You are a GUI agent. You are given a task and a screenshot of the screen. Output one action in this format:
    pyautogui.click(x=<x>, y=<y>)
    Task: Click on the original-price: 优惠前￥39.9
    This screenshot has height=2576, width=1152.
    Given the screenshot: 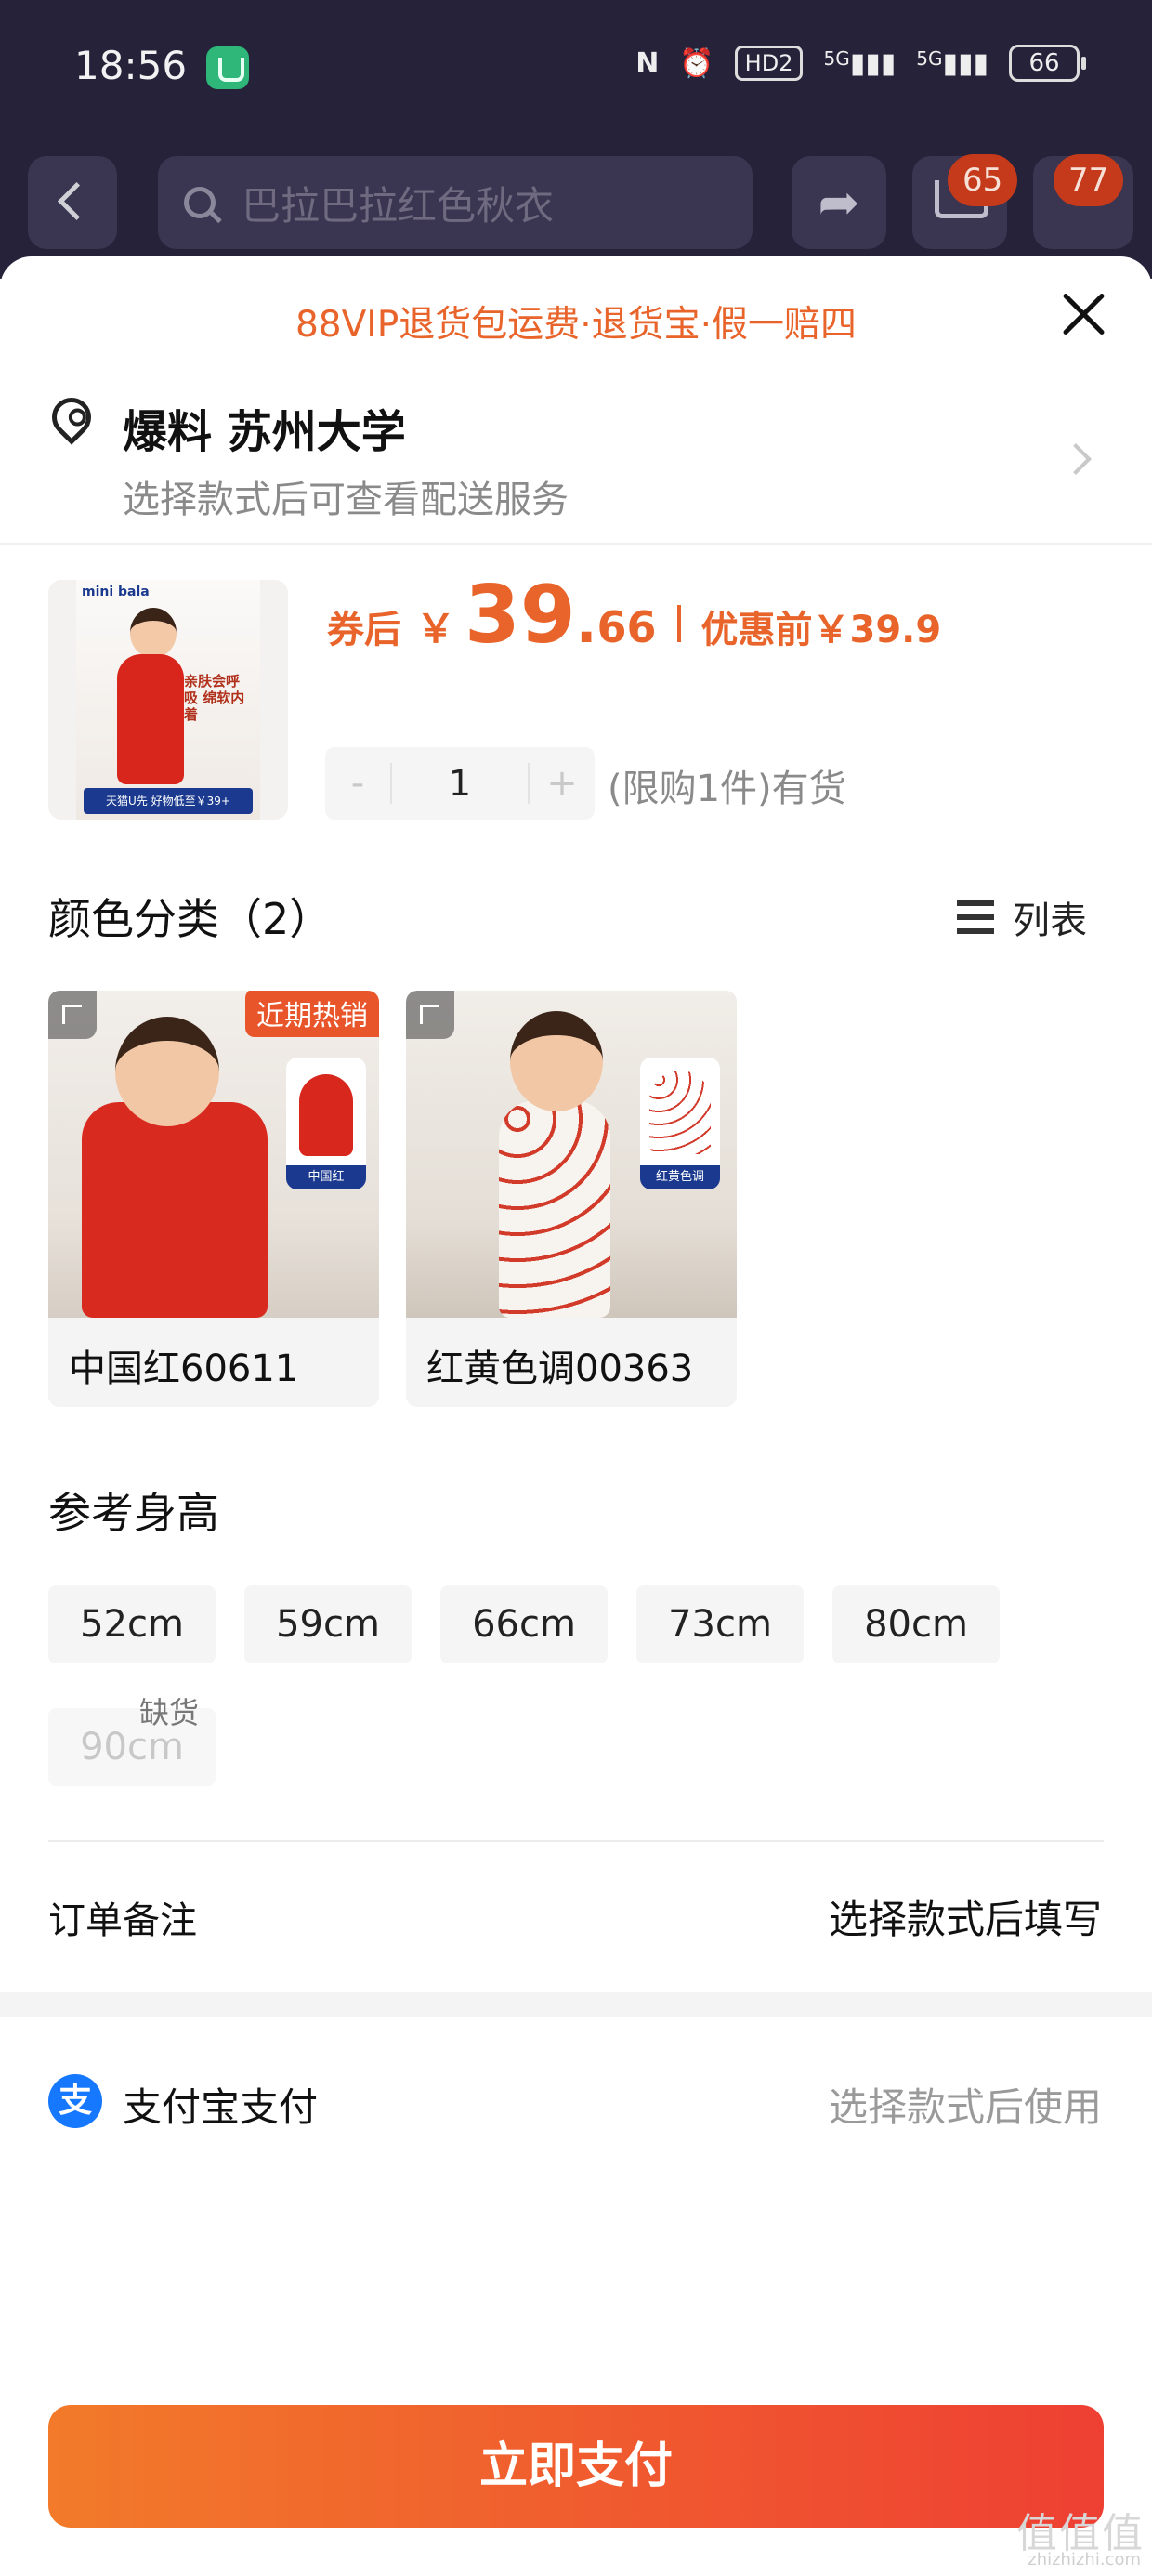 What is the action you would take?
    pyautogui.click(x=821, y=630)
    